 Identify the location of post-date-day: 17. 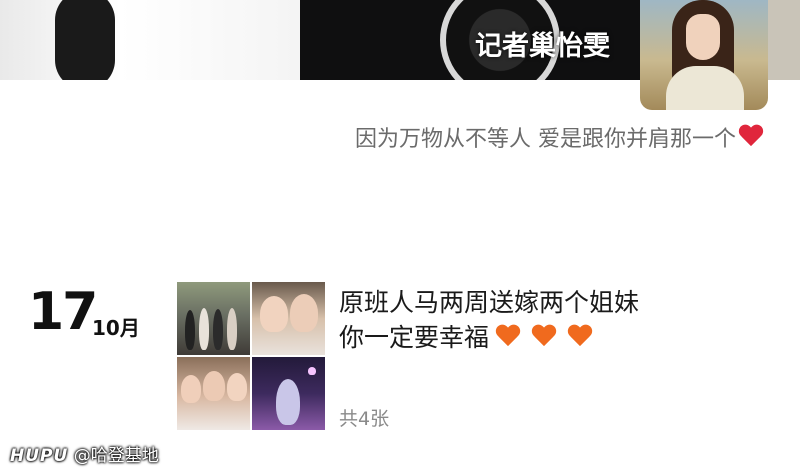
(63, 312).